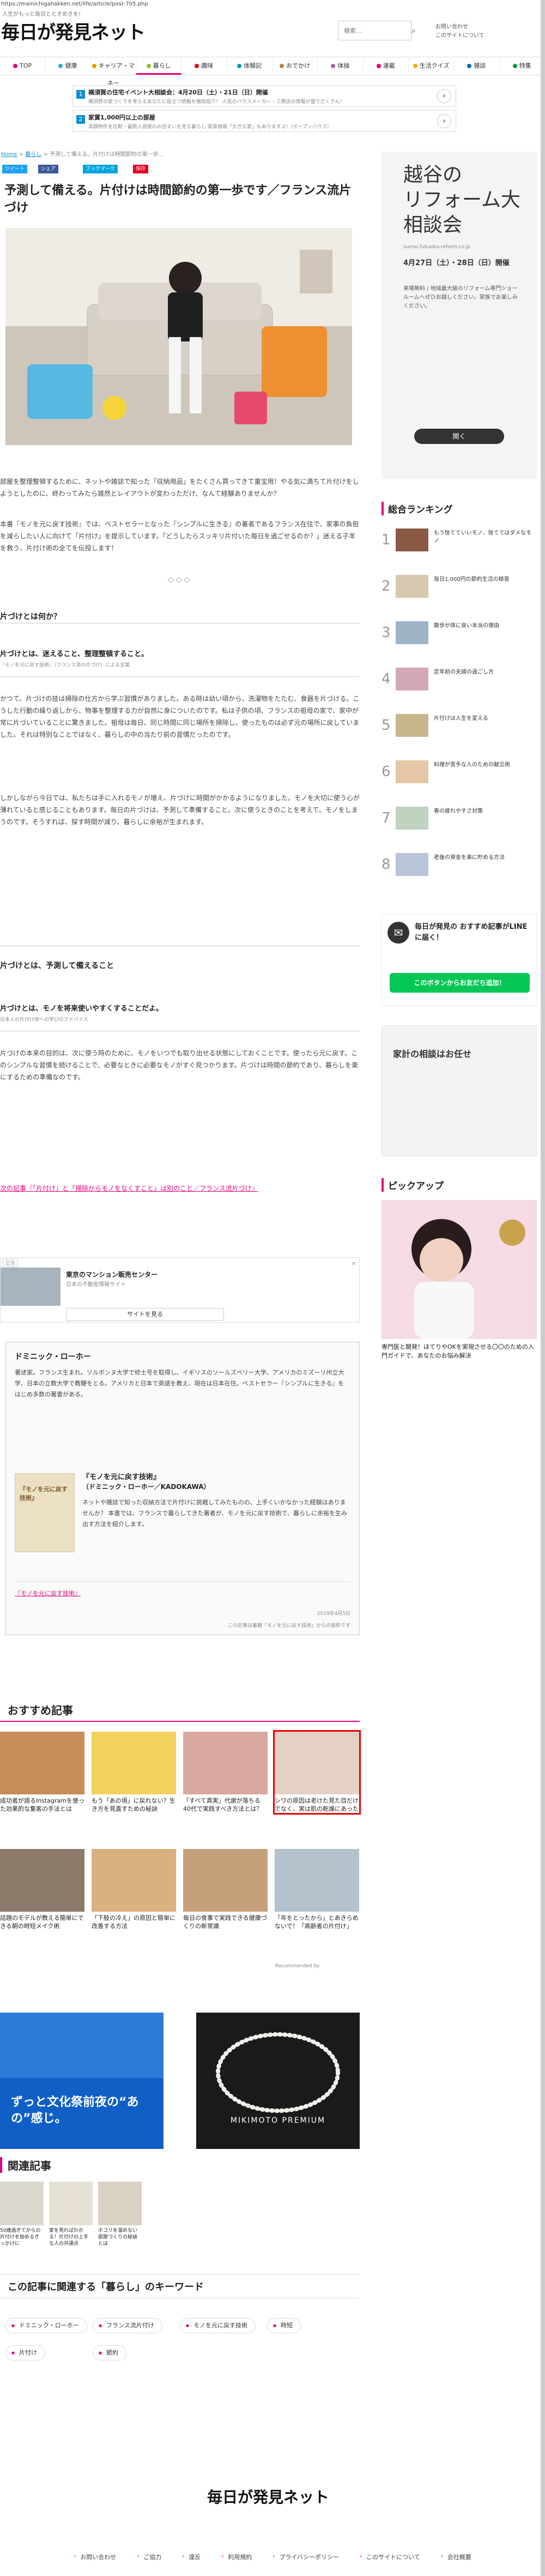 This screenshot has width=545, height=2576. I want to click on ranking-title: 片付けは人生を変える, so click(485, 719).